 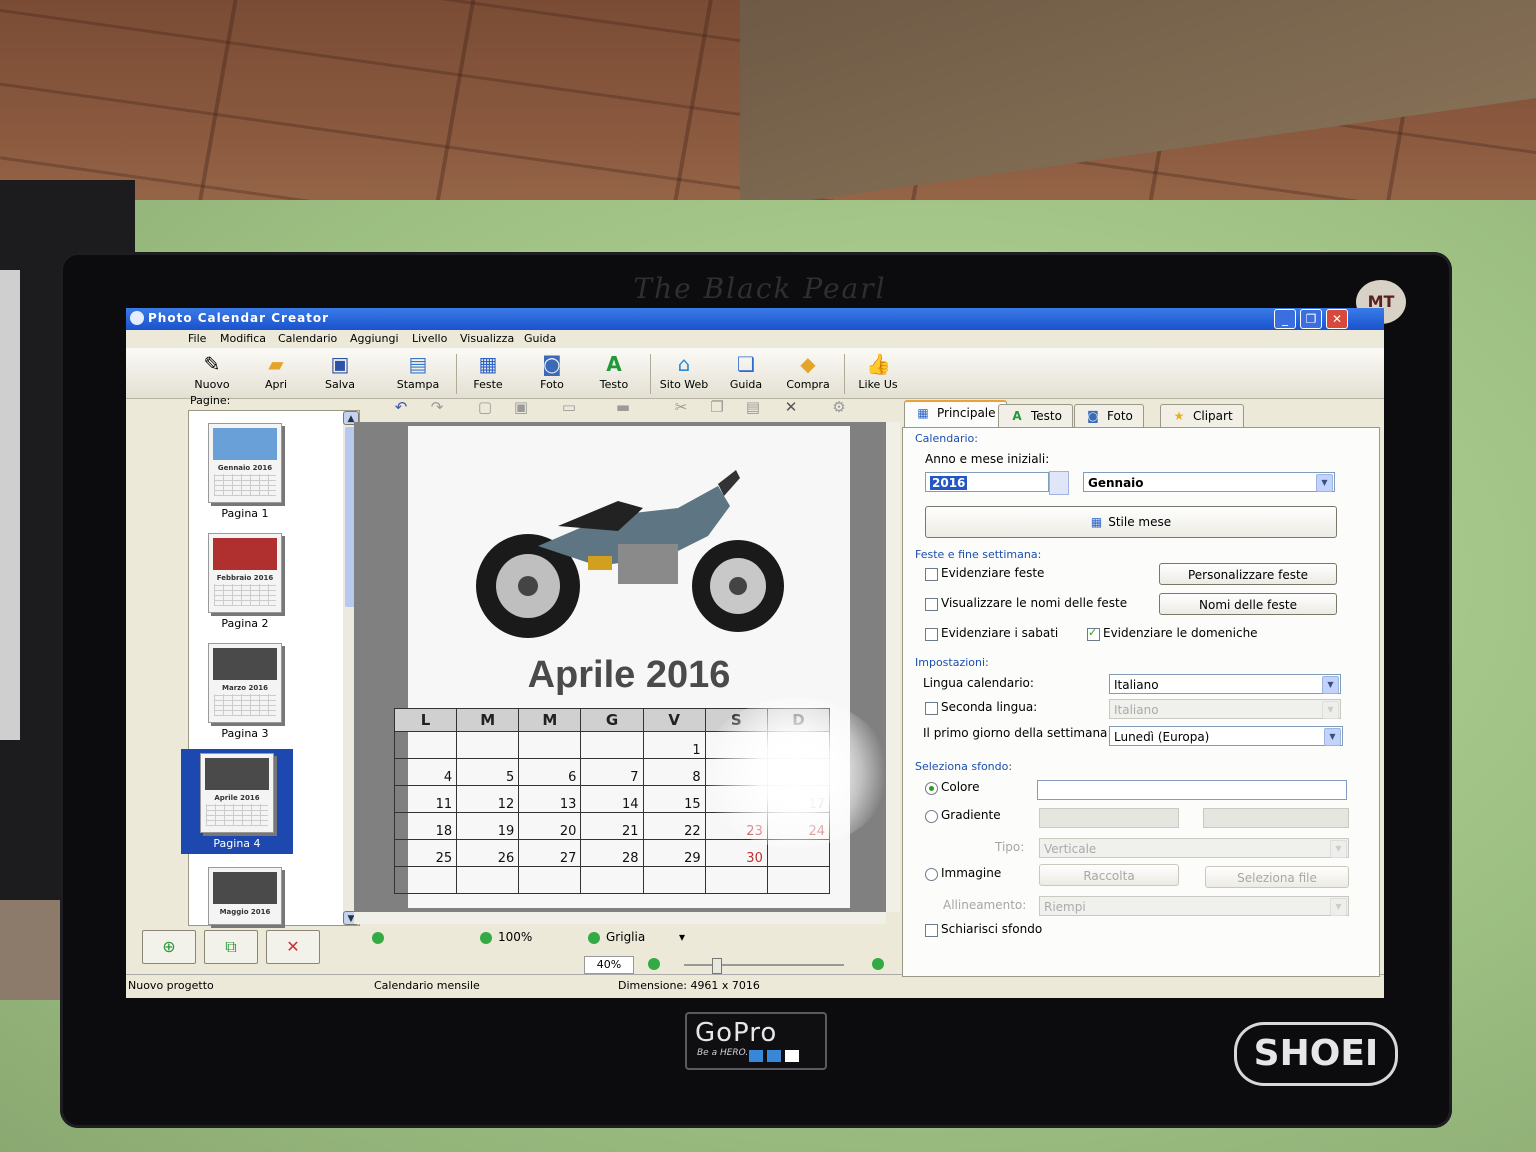 I want to click on calendar-day-cell: 26, so click(x=488, y=853).